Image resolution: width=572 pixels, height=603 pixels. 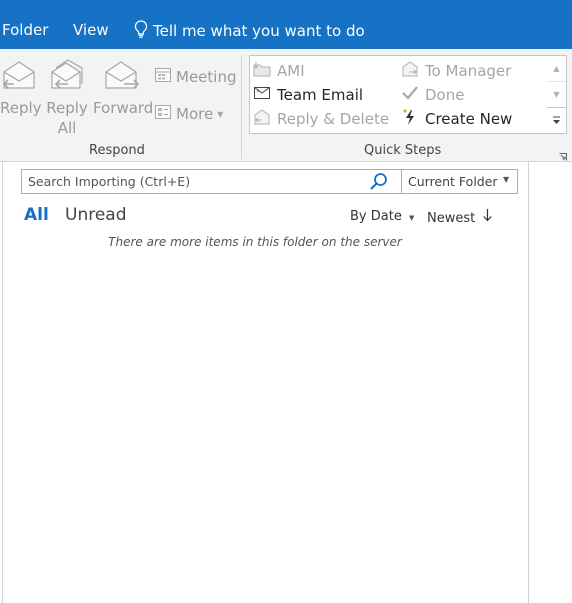 I want to click on tell-me-search: Tell me what you want to do, so click(x=249, y=31).